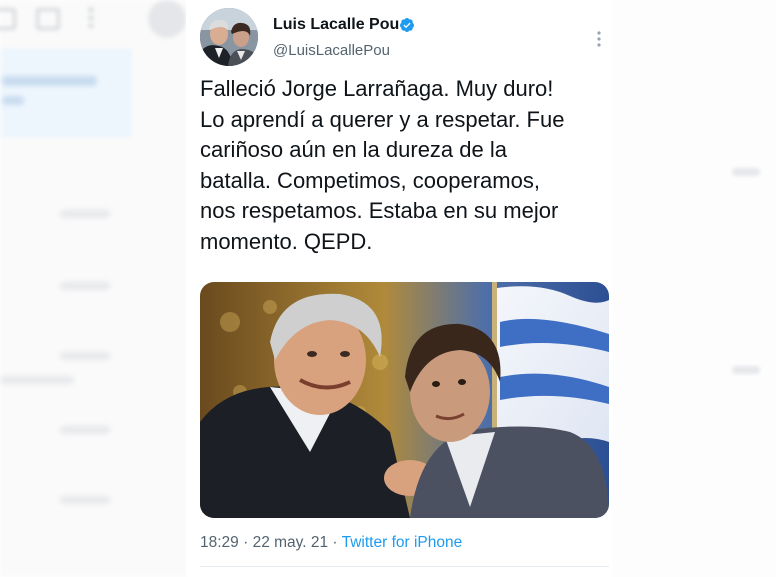 The height and width of the screenshot is (577, 776). Describe the element at coordinates (377, 88) in the screenshot. I see `tweet-text-line: Falleció Jorge Larrañaga. Muy duro!` at that location.